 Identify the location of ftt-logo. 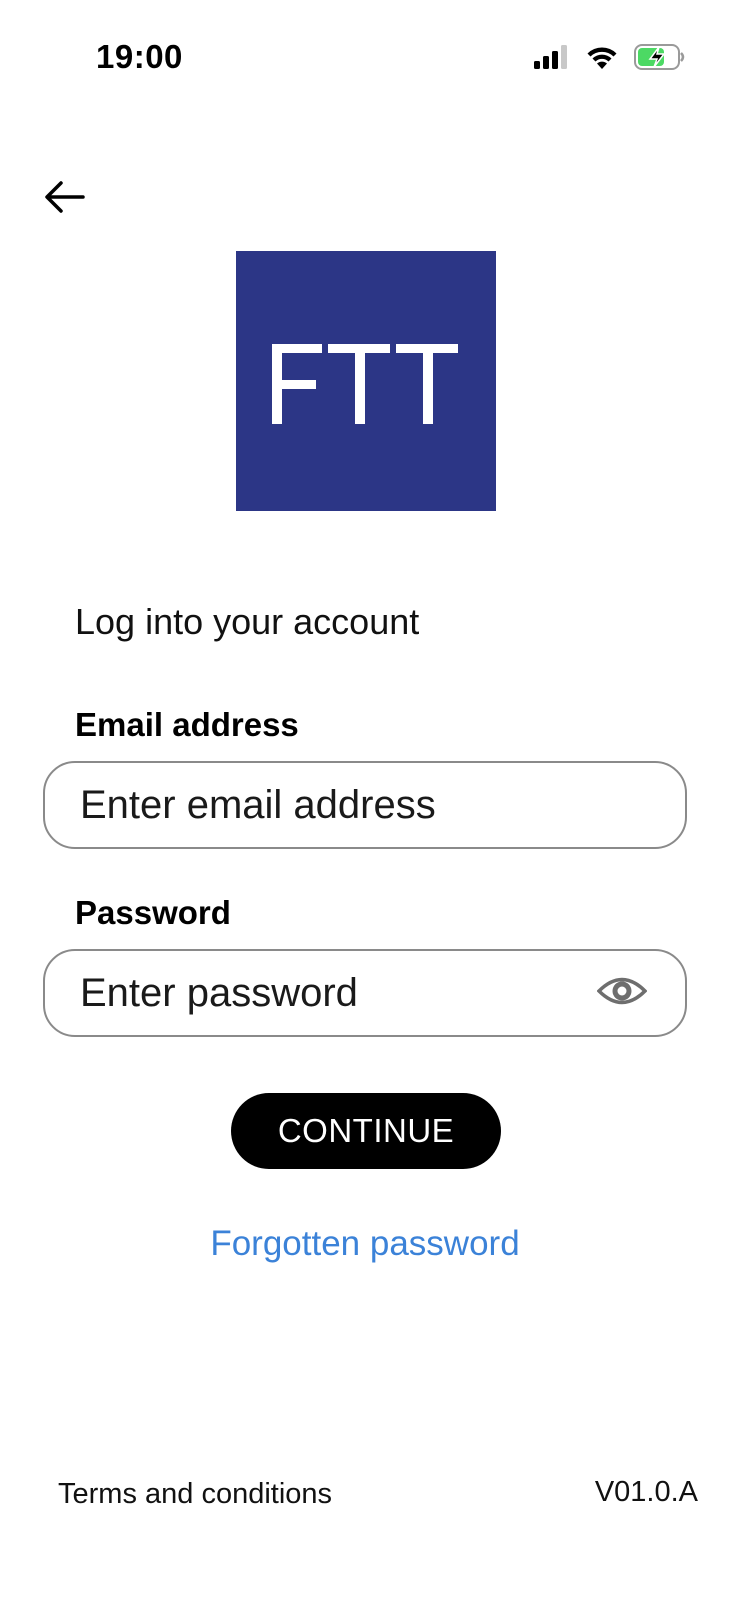
(366, 381).